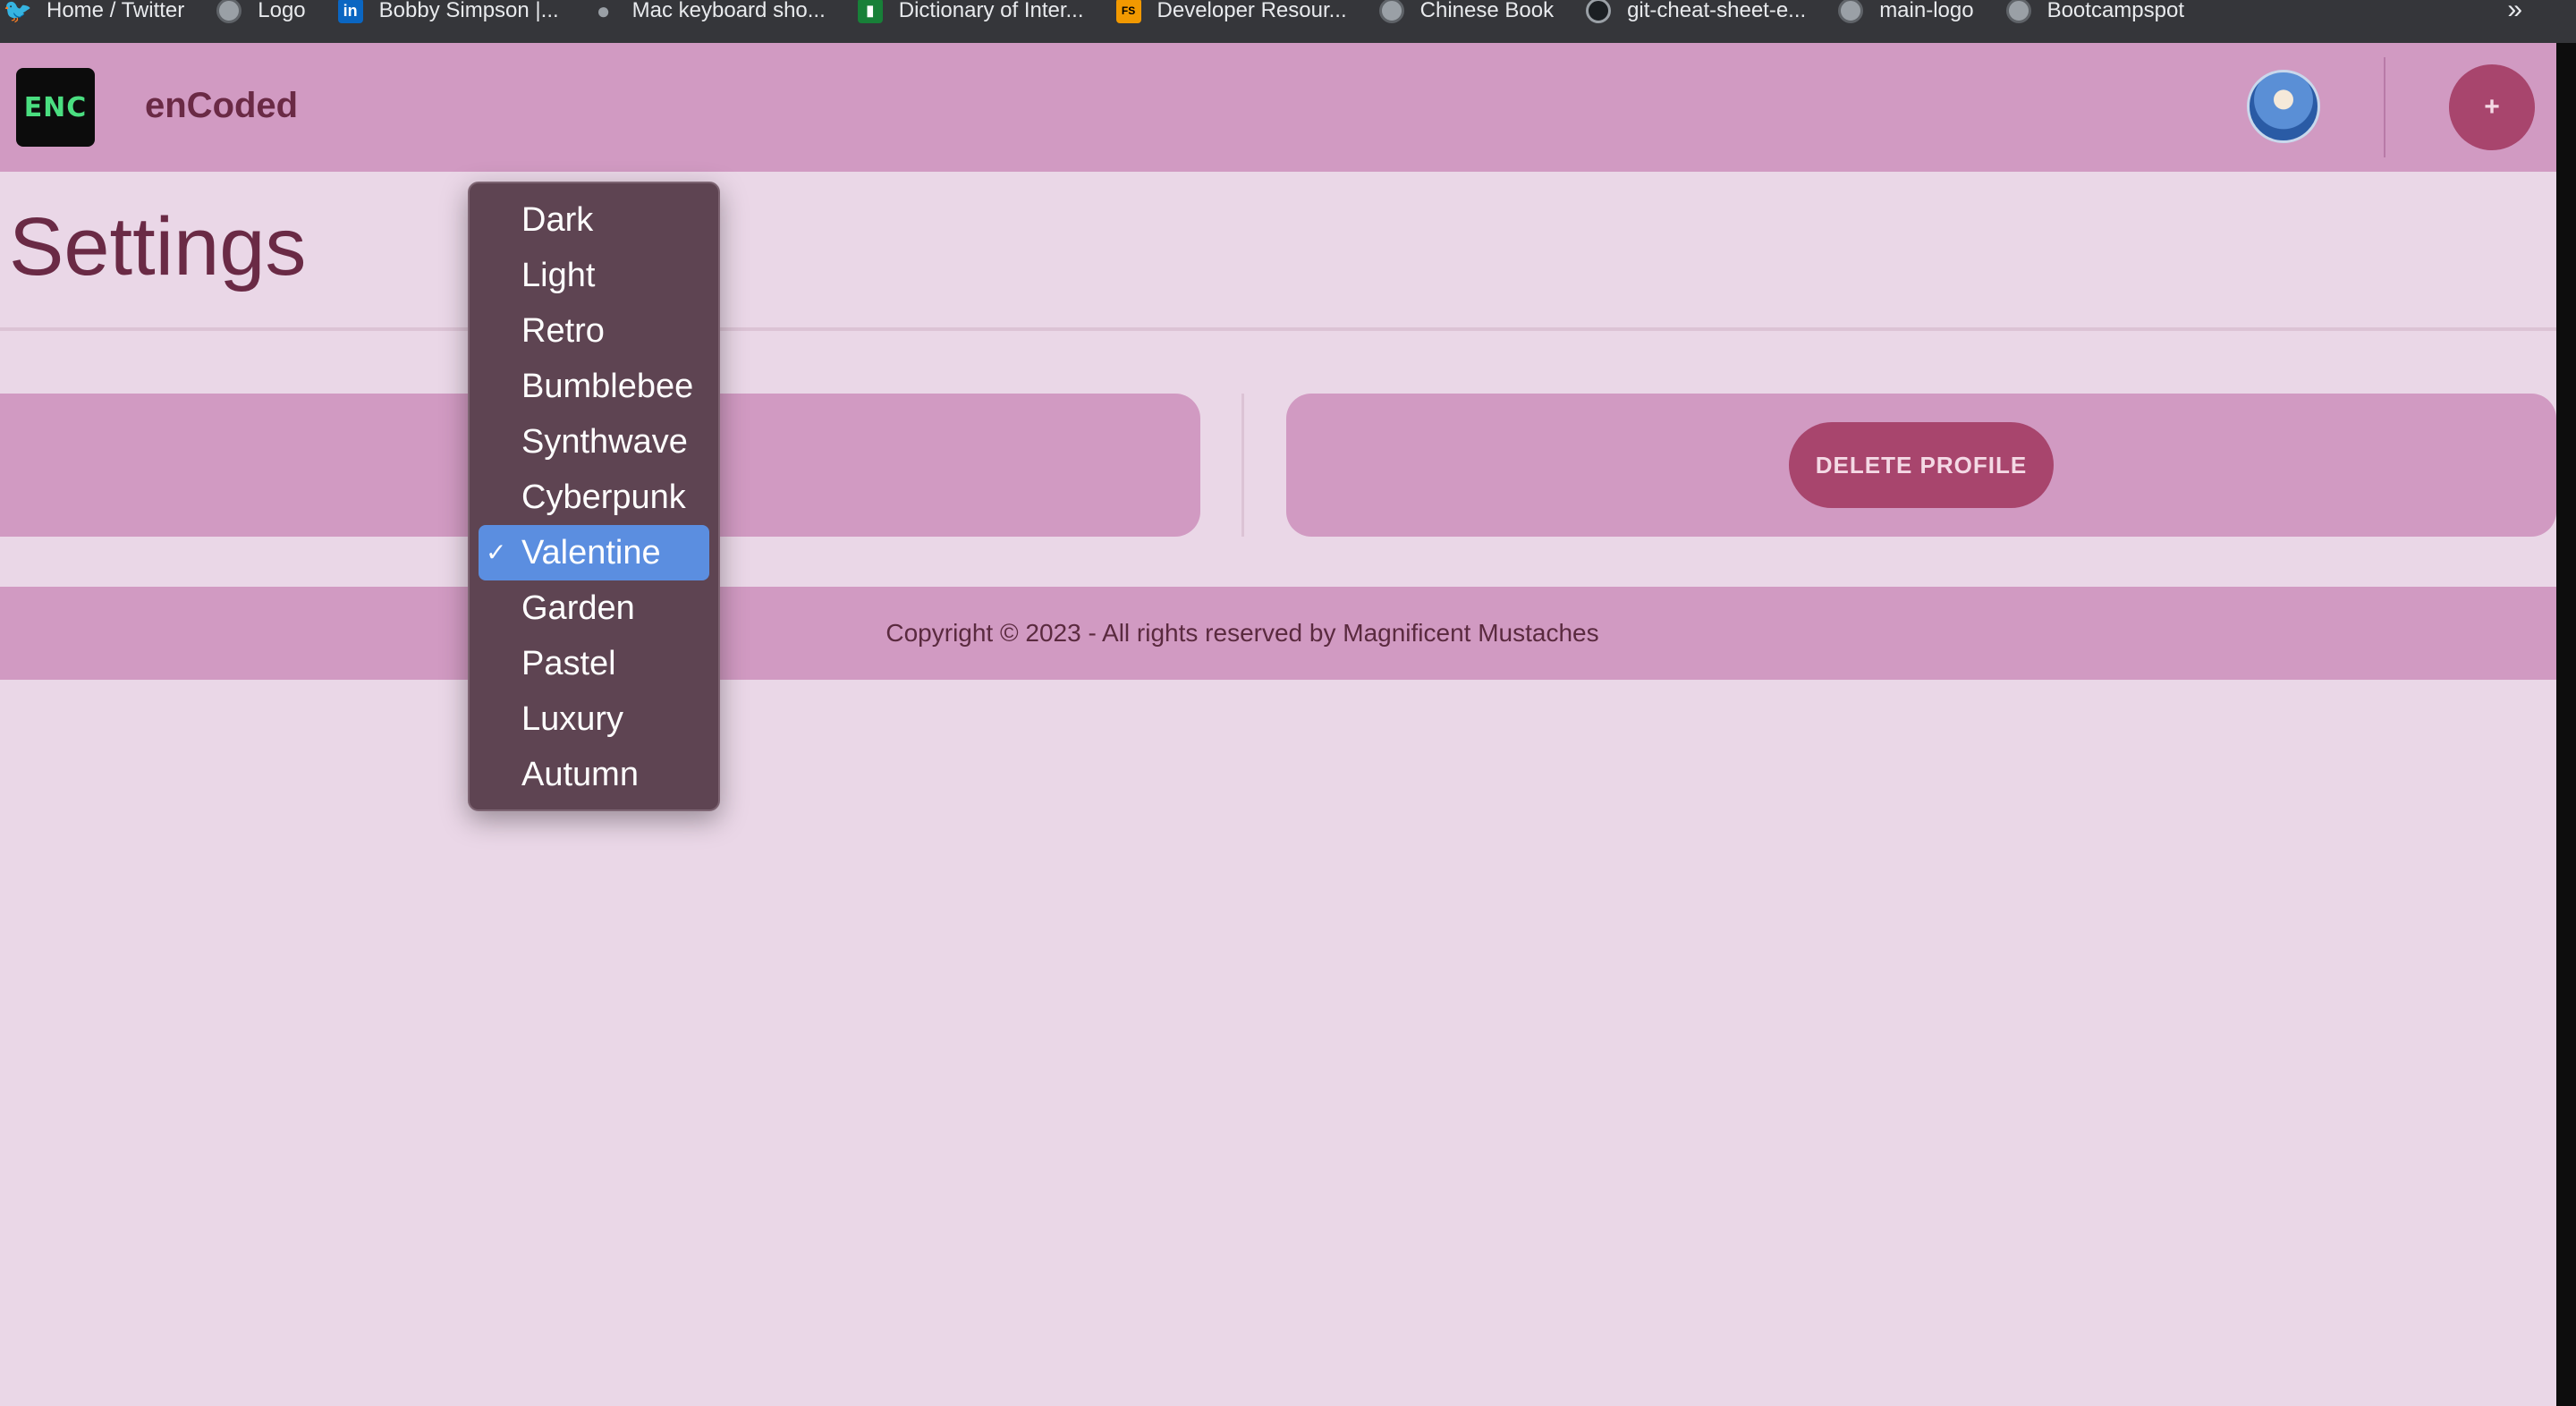 This screenshot has width=2576, height=1406. What do you see at coordinates (578, 608) in the screenshot?
I see `option-label: Garden` at bounding box center [578, 608].